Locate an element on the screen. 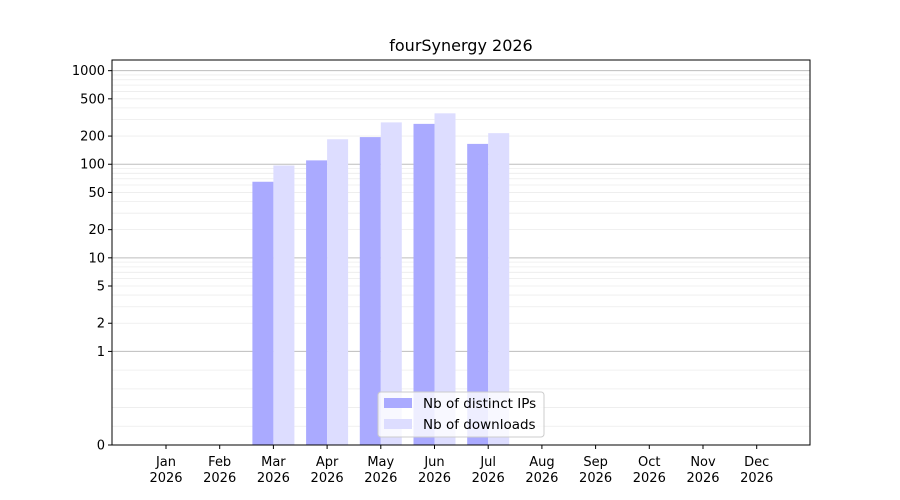 This screenshot has width=900, height=500. x-tick-label-month: Apr is located at coordinates (327, 462).